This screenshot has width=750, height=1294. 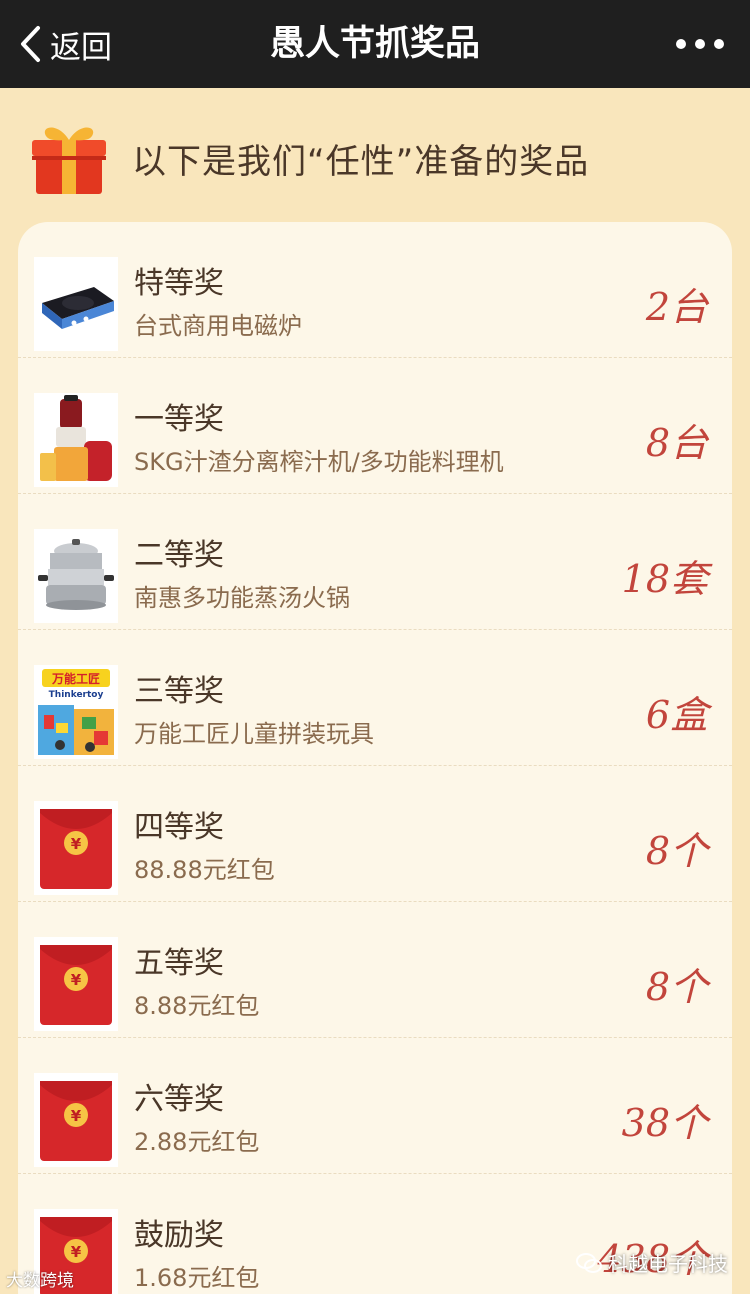 What do you see at coordinates (197, 1278) in the screenshot?
I see `prize-description: 1.68元红包` at bounding box center [197, 1278].